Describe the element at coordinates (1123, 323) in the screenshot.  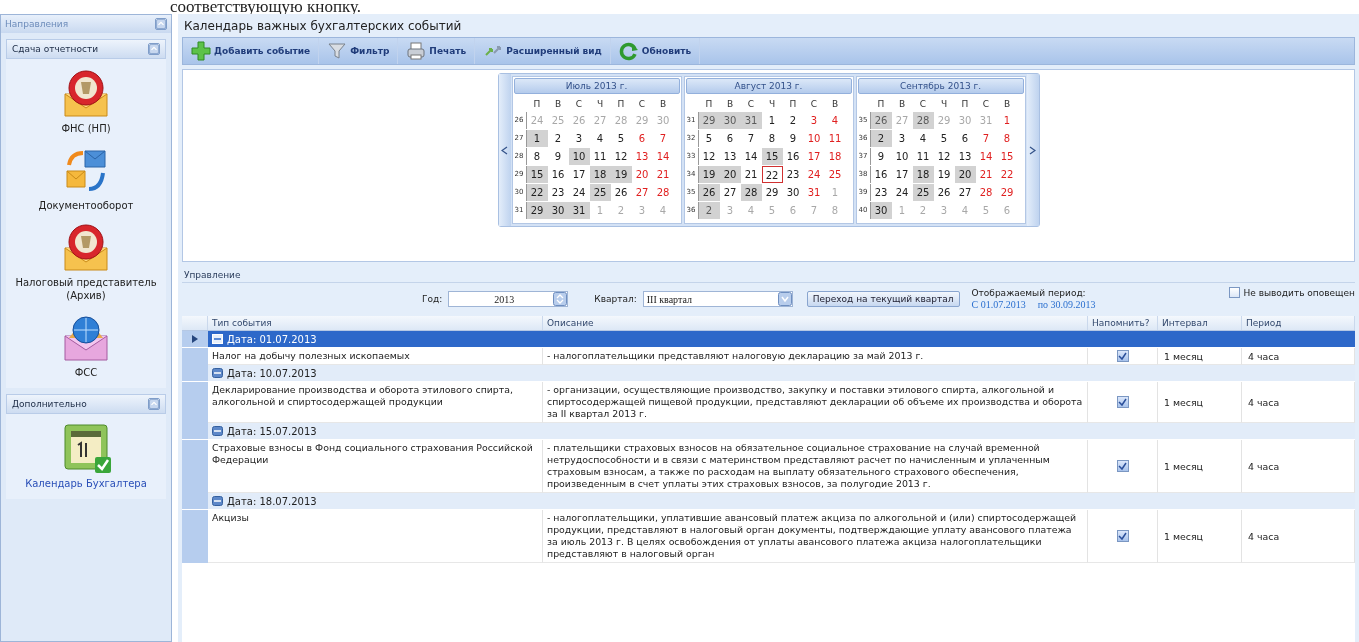
I see `column-header: Напомнить?` at that location.